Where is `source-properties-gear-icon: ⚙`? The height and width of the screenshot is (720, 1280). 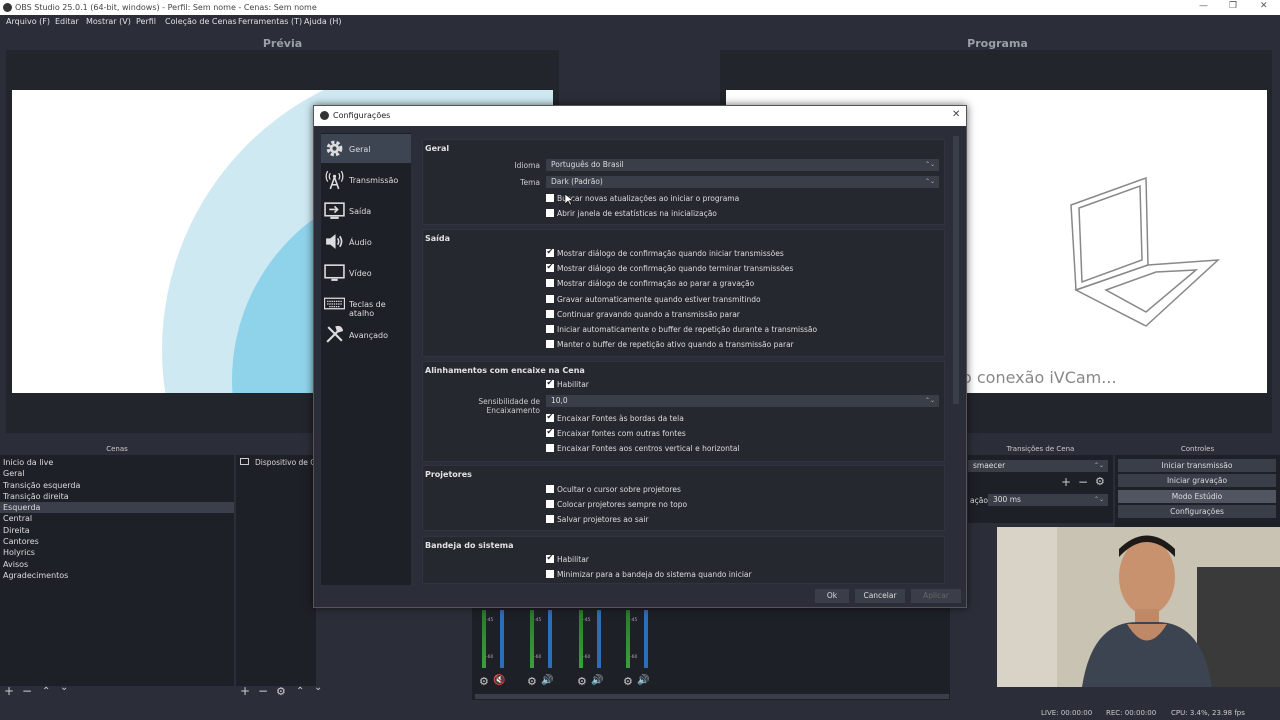
source-properties-gear-icon: ⚙ is located at coordinates (281, 691).